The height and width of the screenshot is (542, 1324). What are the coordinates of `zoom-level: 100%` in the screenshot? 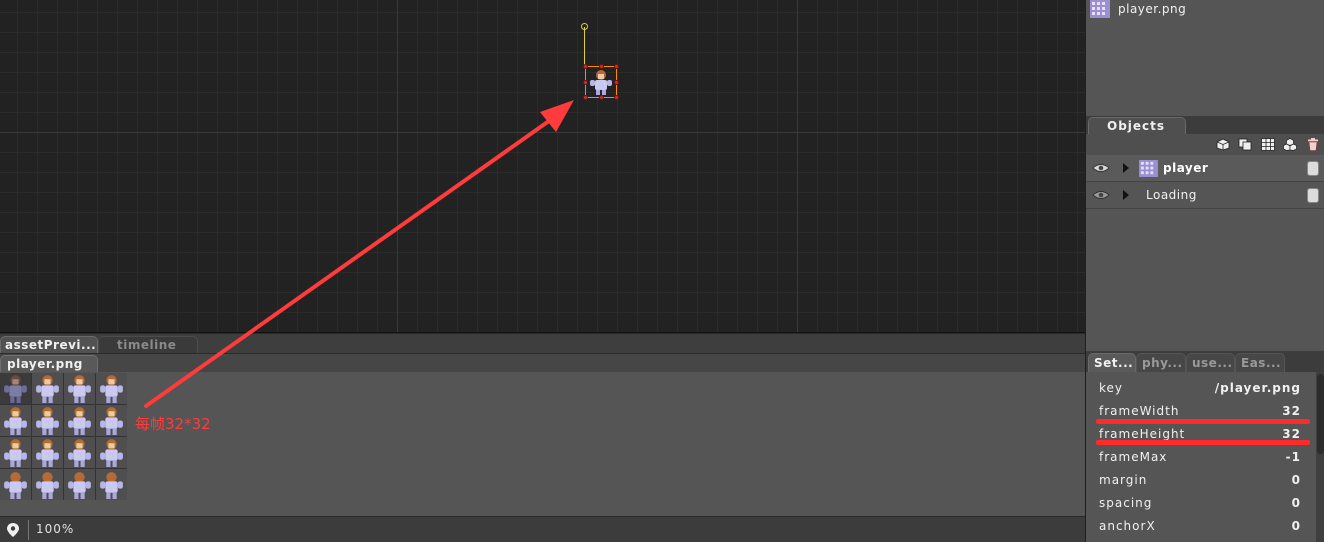 It's located at (55, 529).